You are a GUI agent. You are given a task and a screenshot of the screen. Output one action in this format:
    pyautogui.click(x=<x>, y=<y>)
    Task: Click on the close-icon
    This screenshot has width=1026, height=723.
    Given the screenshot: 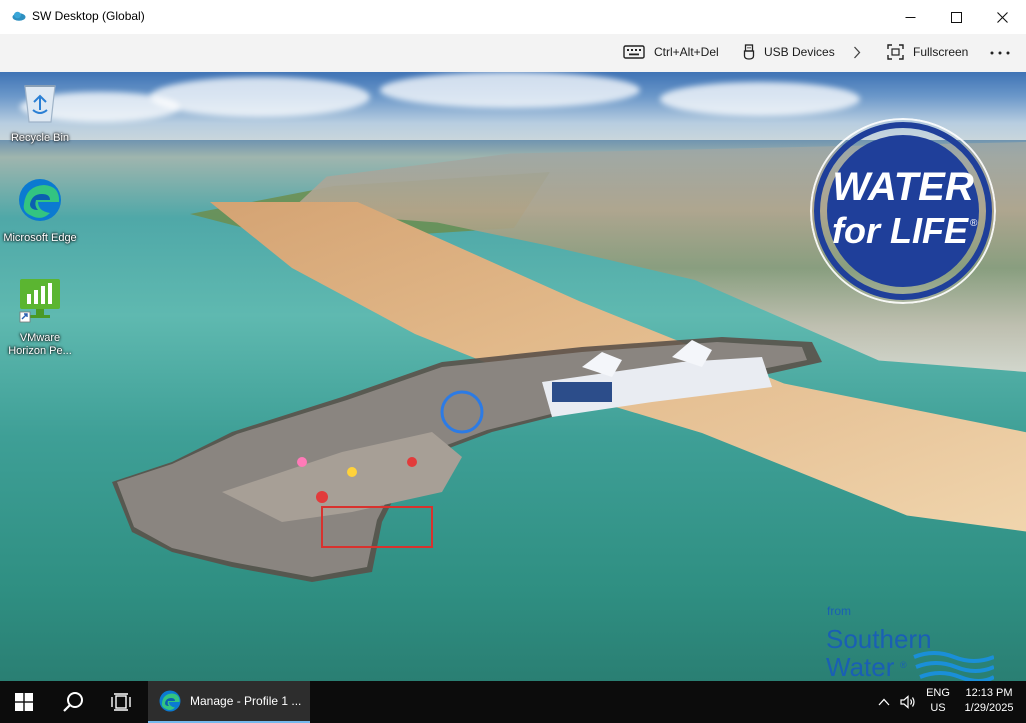 What is the action you would take?
    pyautogui.click(x=1002, y=17)
    